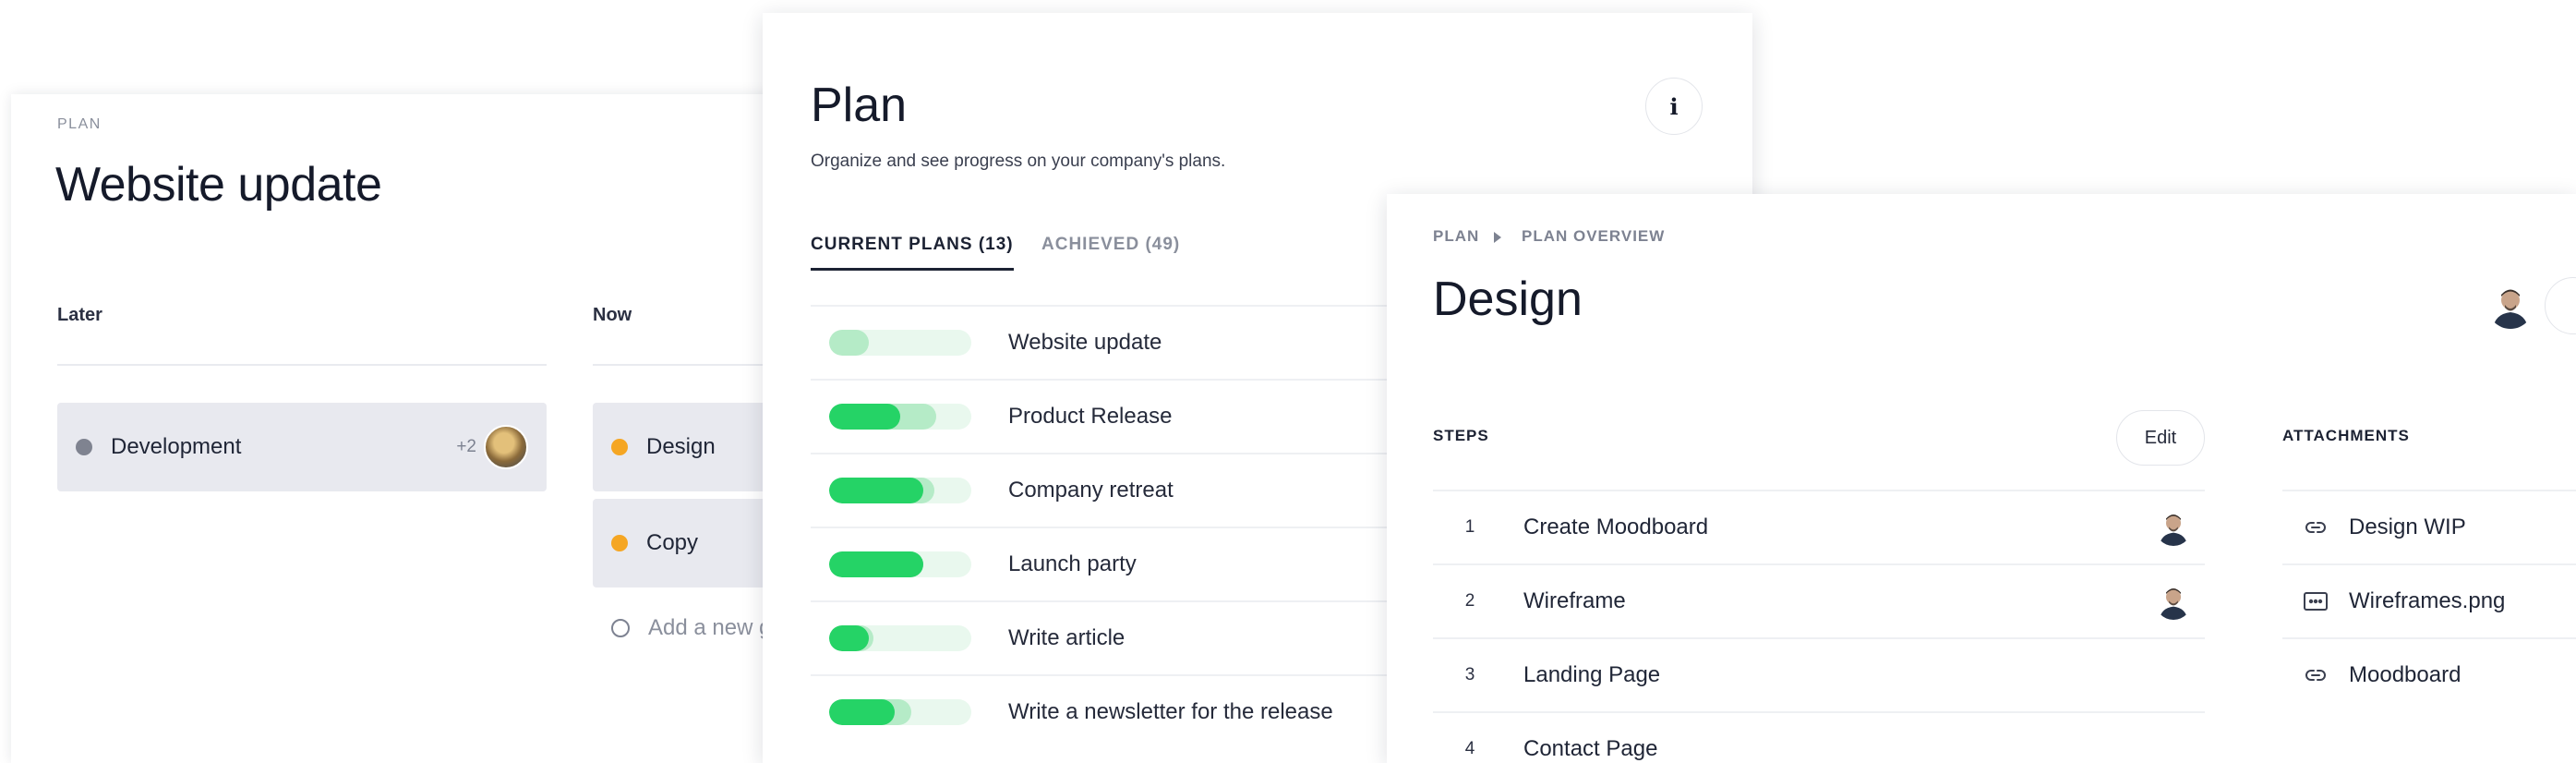 Image resolution: width=2576 pixels, height=763 pixels. What do you see at coordinates (620, 628) in the screenshot?
I see `add-circle-icon` at bounding box center [620, 628].